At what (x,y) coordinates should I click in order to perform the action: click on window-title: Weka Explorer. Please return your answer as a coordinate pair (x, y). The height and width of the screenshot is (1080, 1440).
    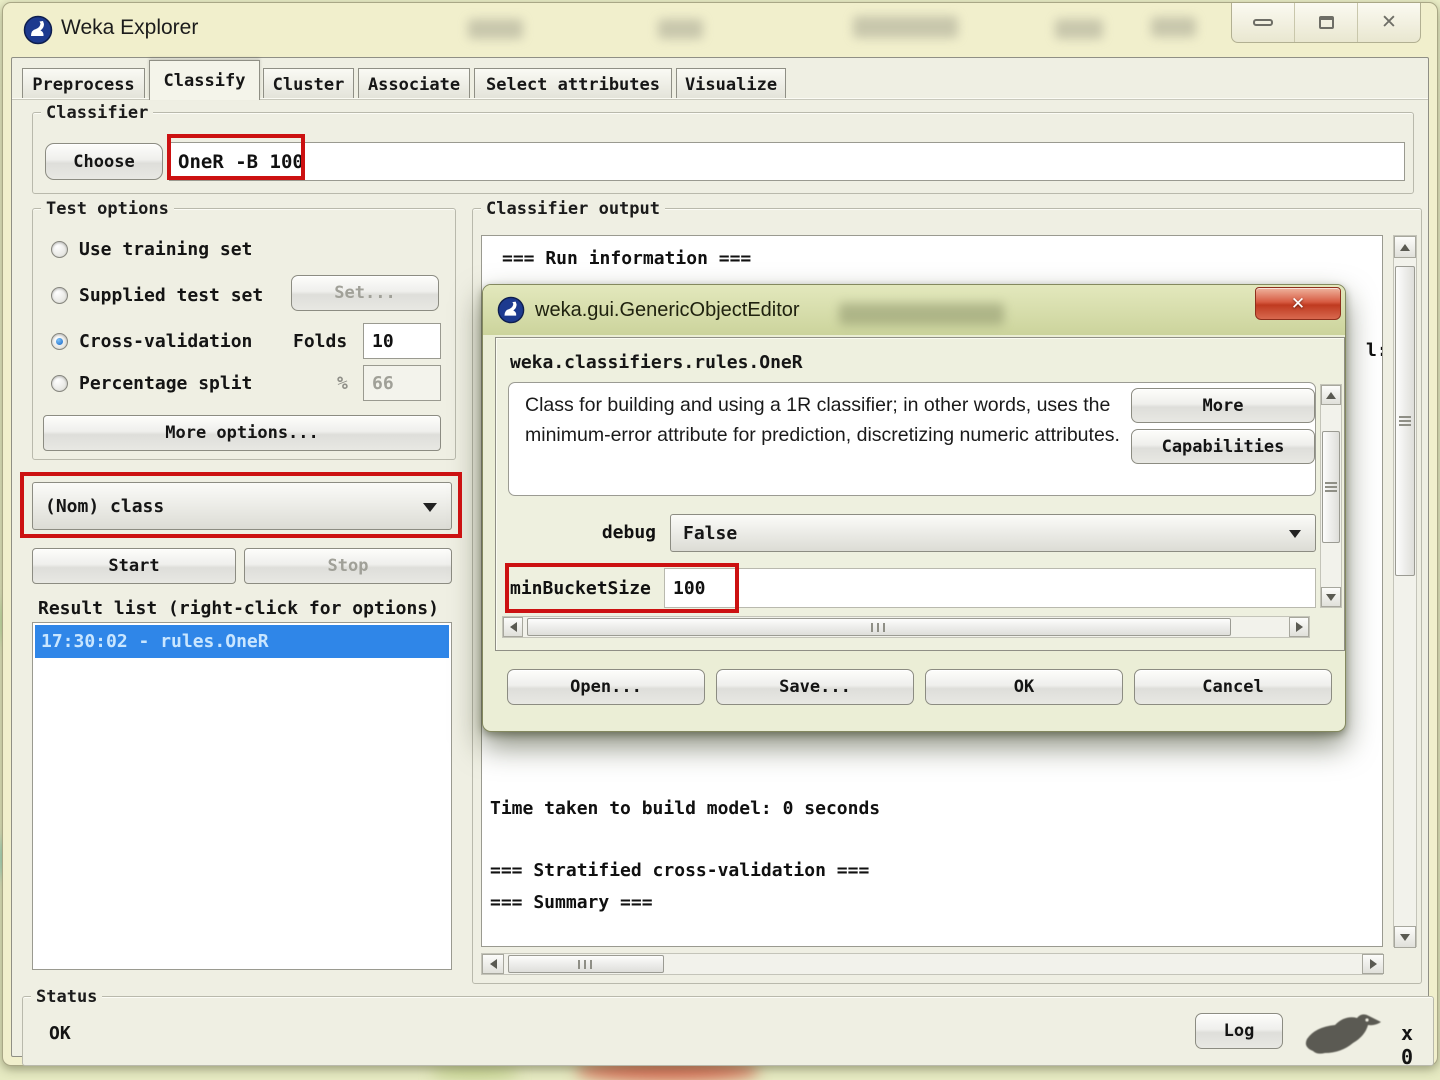
    Looking at the image, I should click on (130, 27).